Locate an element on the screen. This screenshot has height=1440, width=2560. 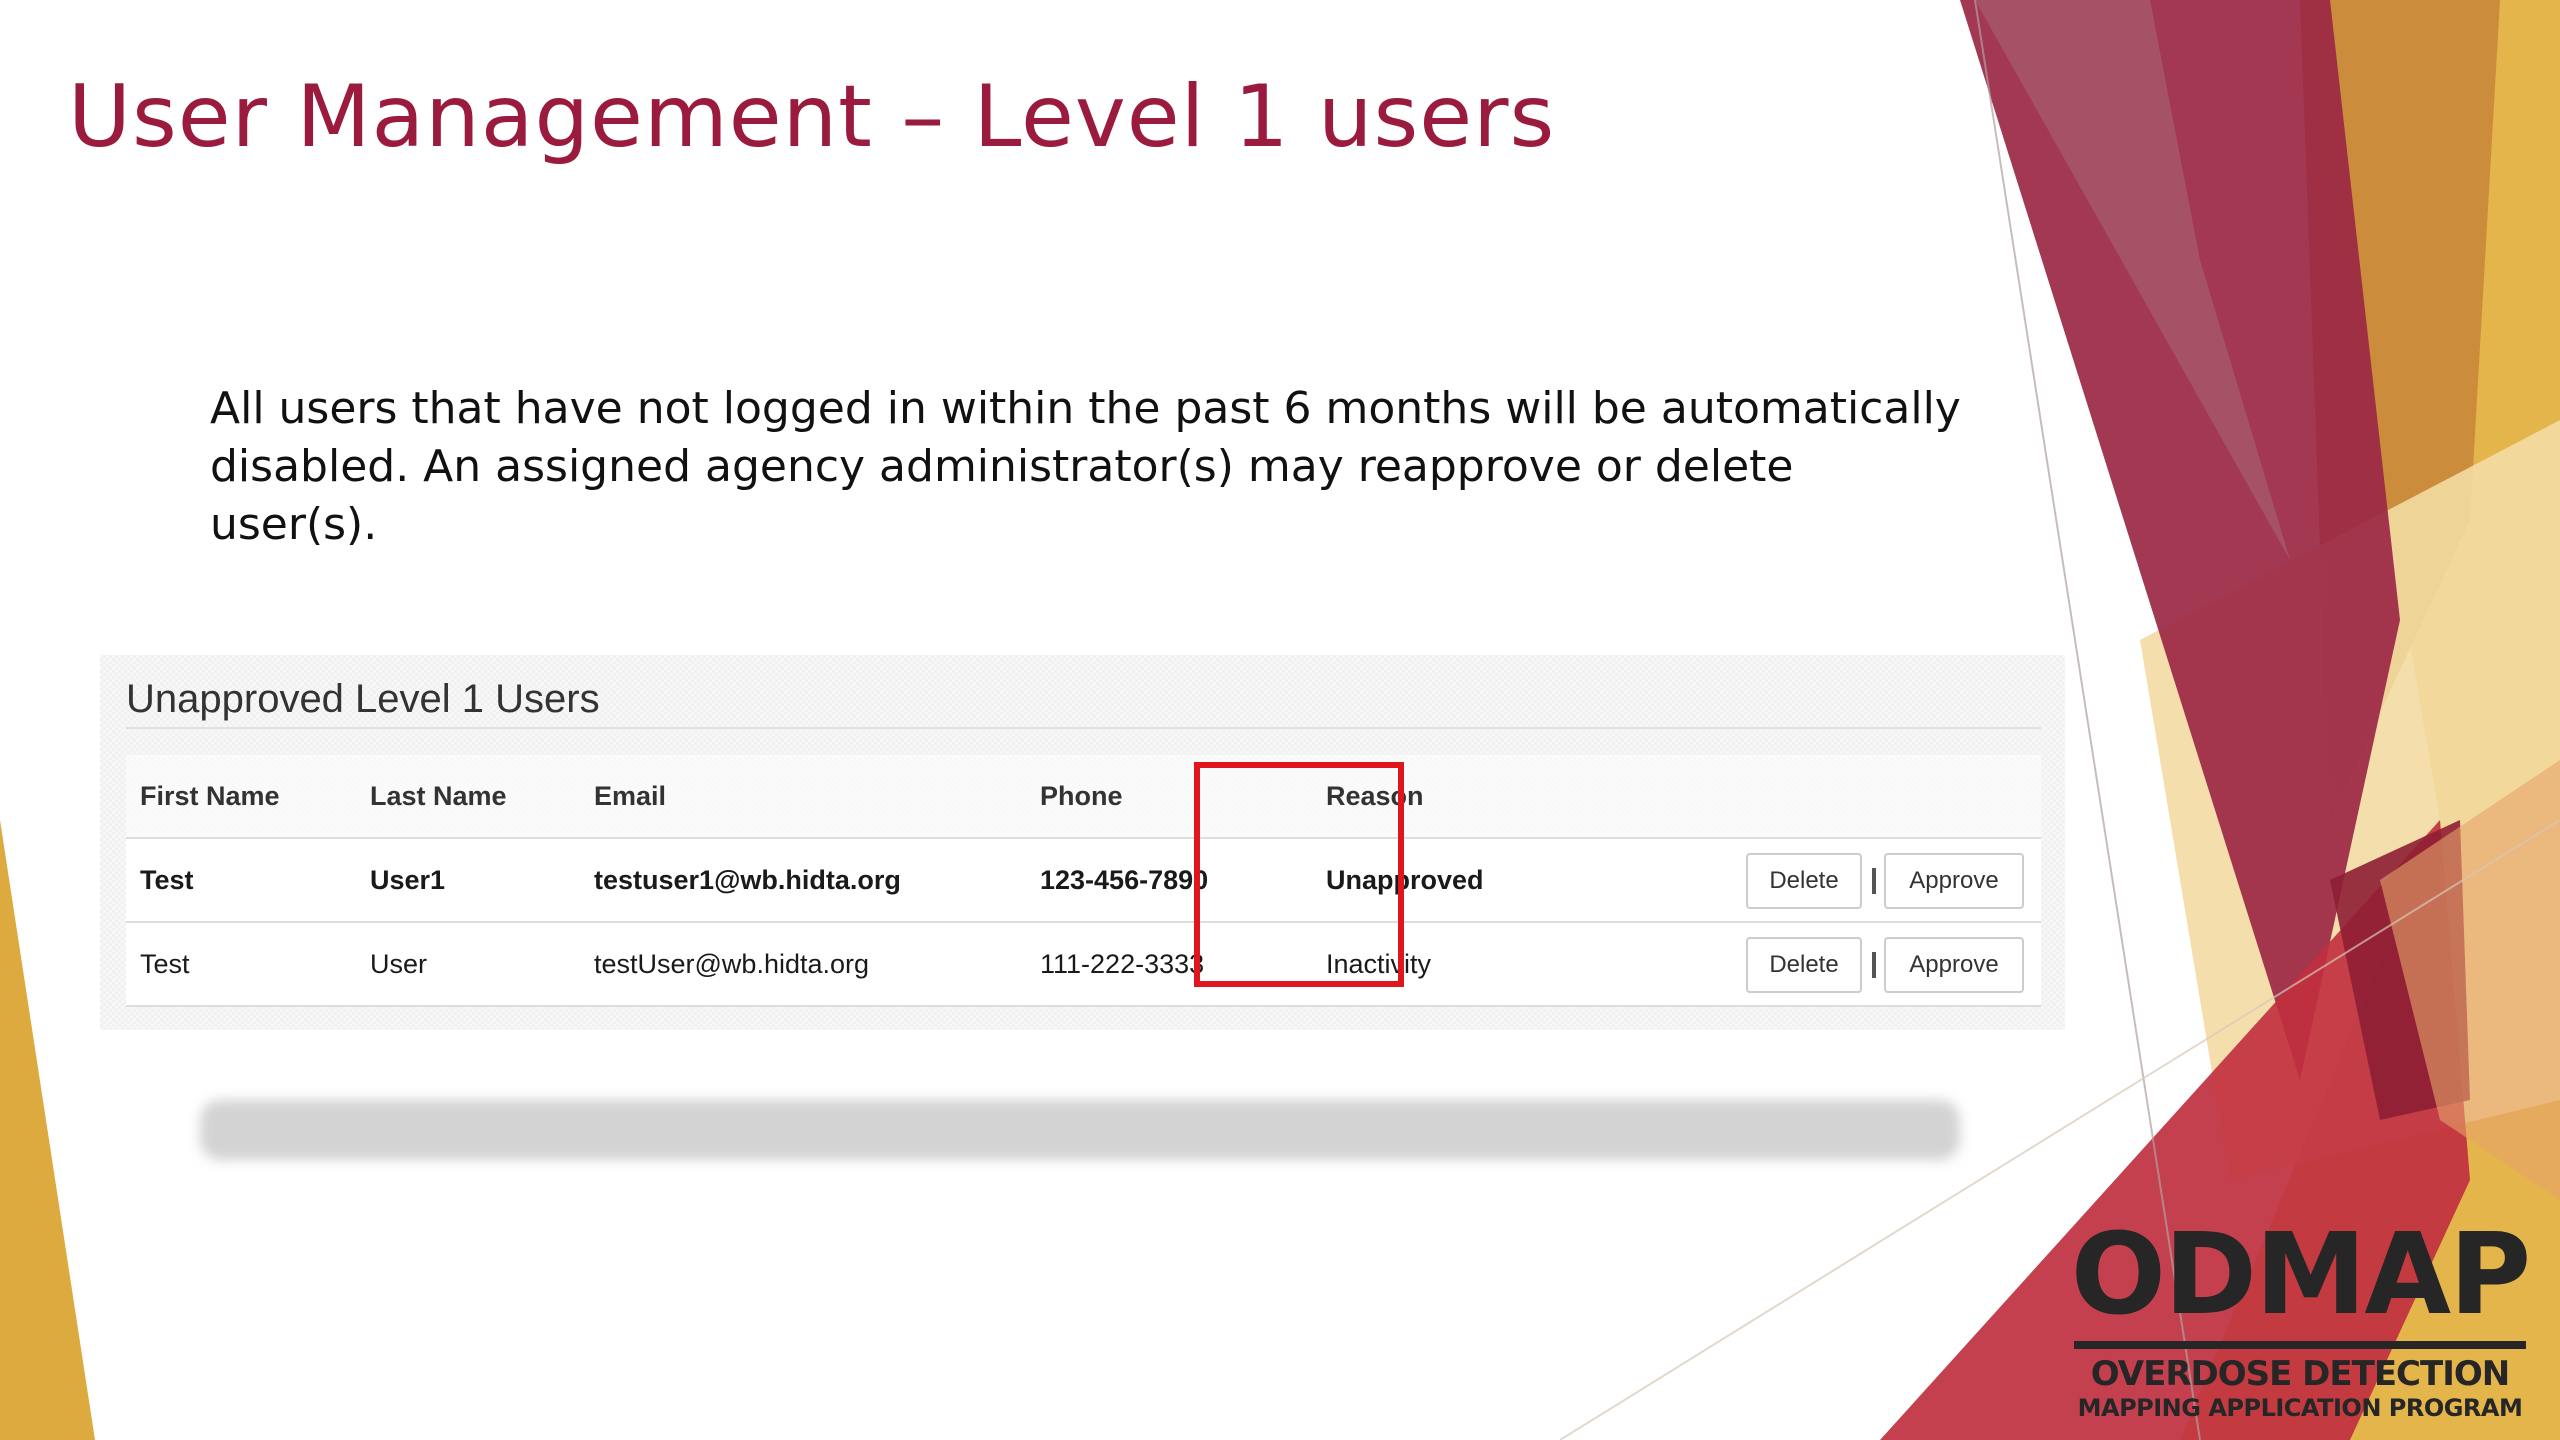
cell-phone: 111-222-3333 is located at coordinates (1122, 964).